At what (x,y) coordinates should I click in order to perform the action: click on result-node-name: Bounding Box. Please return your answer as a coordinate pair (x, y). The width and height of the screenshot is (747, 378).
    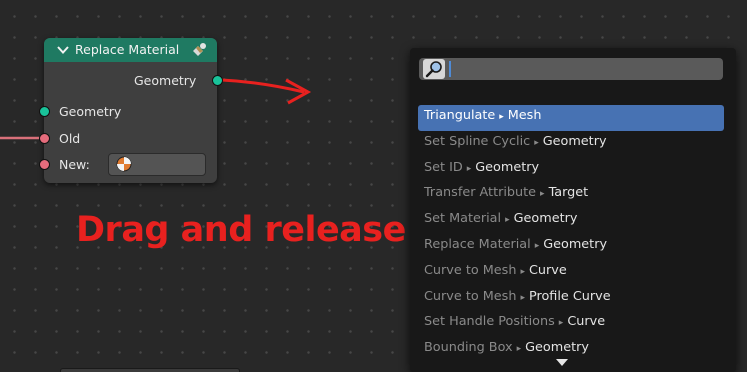
    Looking at the image, I should click on (468, 348).